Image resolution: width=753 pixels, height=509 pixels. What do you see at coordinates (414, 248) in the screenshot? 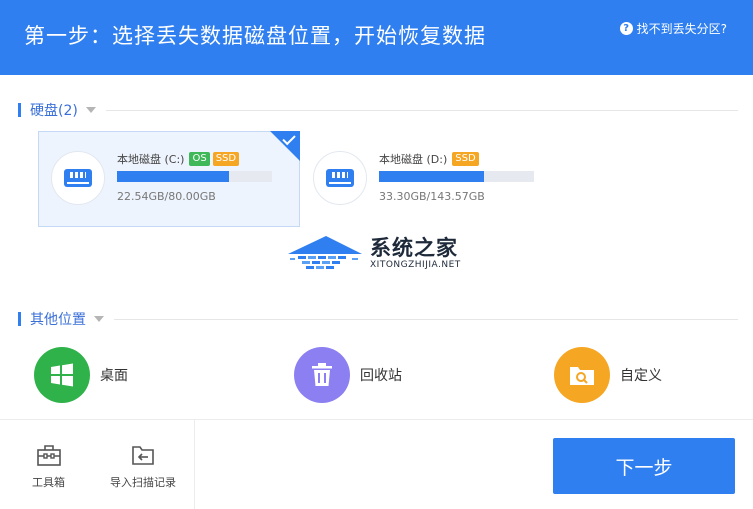
I see `watermark-title: 系统之家` at bounding box center [414, 248].